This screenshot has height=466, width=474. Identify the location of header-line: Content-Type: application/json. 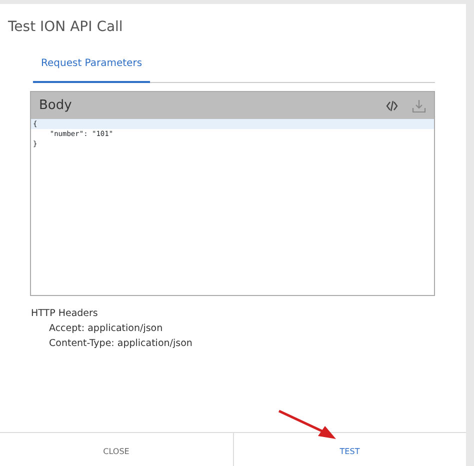
(121, 344).